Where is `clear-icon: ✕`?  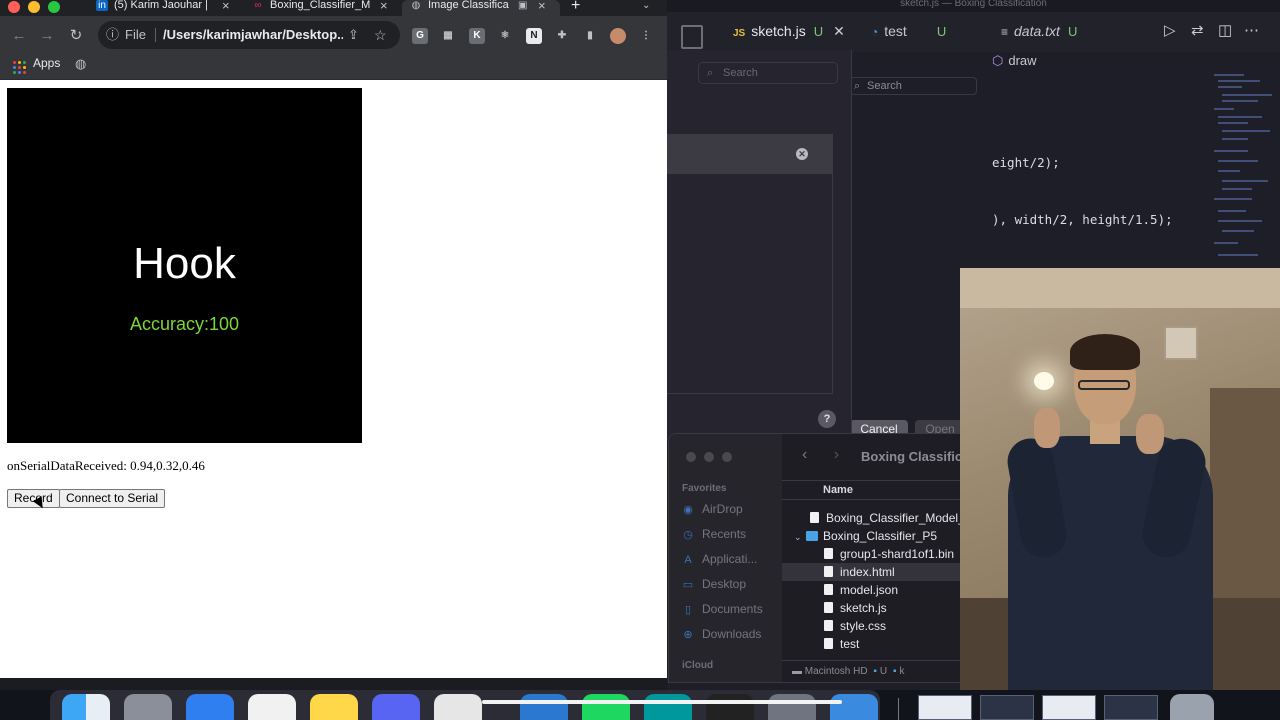
clear-icon: ✕ is located at coordinates (802, 154).